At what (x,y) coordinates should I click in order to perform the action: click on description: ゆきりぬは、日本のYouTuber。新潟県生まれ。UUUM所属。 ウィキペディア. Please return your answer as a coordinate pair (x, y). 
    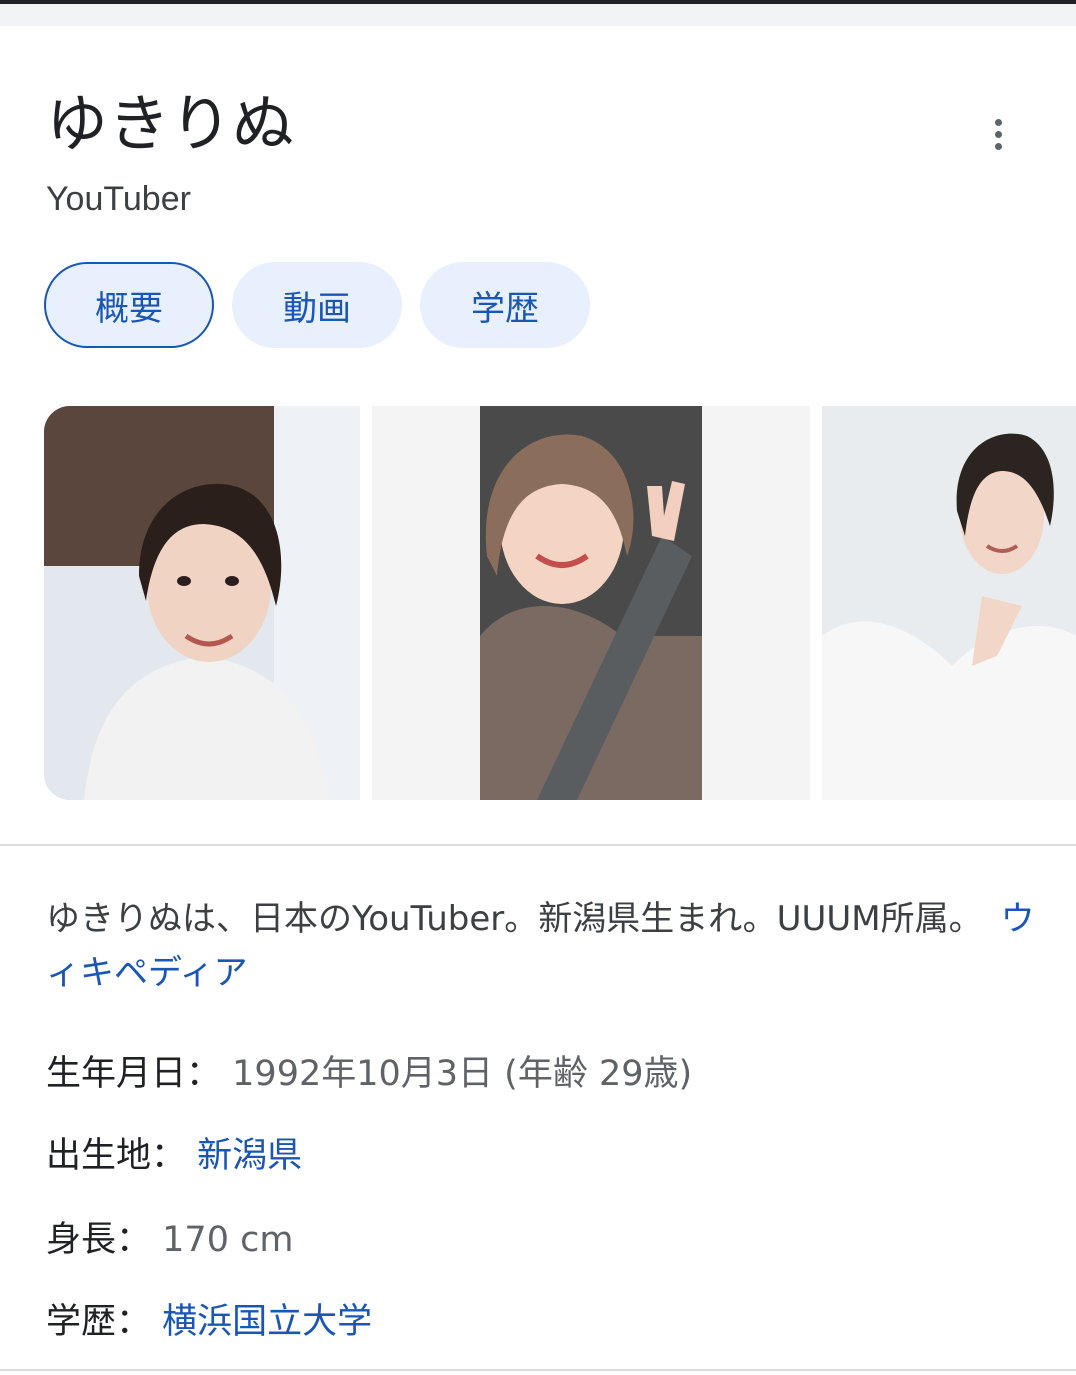
    Looking at the image, I should click on (541, 946).